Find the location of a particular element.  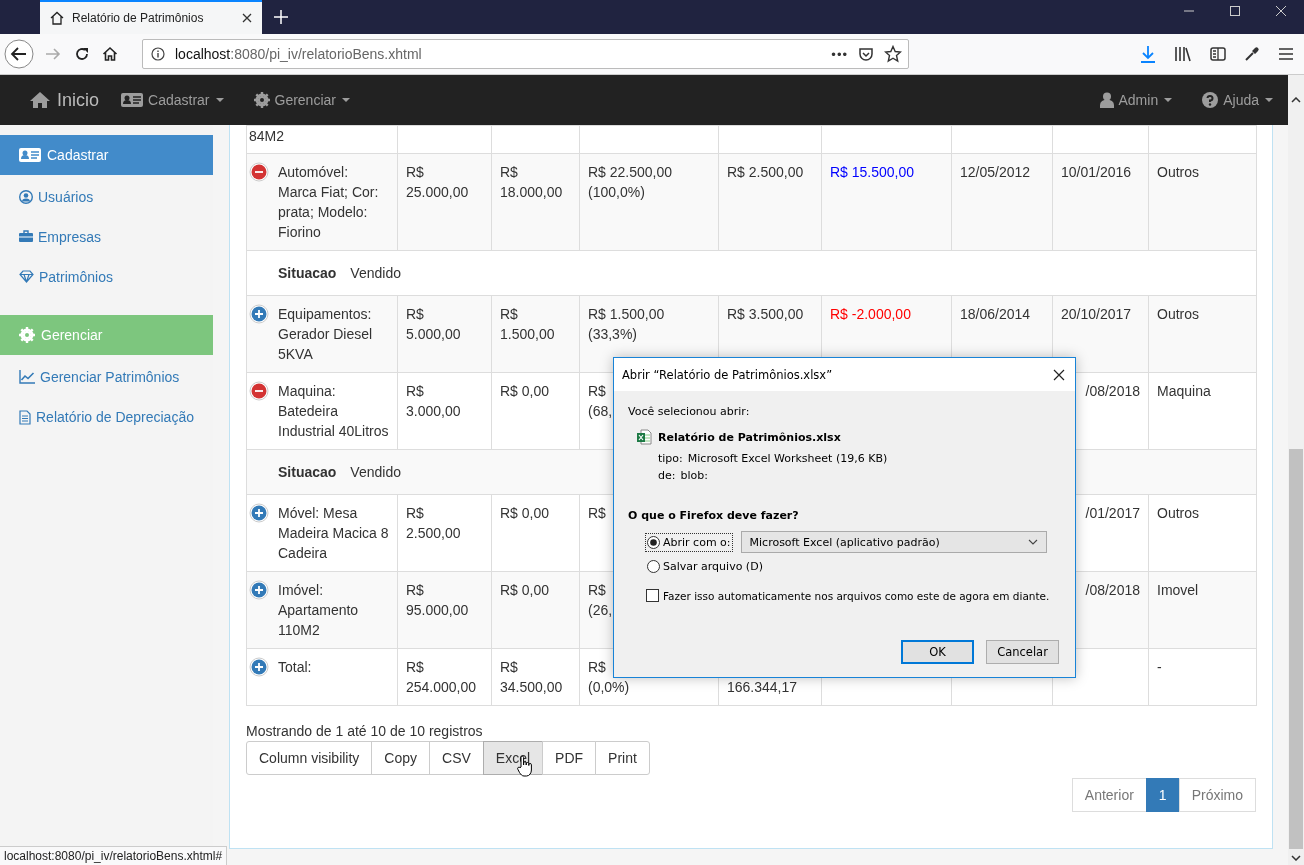

nav-menu: Admin is located at coordinates (1136, 100).